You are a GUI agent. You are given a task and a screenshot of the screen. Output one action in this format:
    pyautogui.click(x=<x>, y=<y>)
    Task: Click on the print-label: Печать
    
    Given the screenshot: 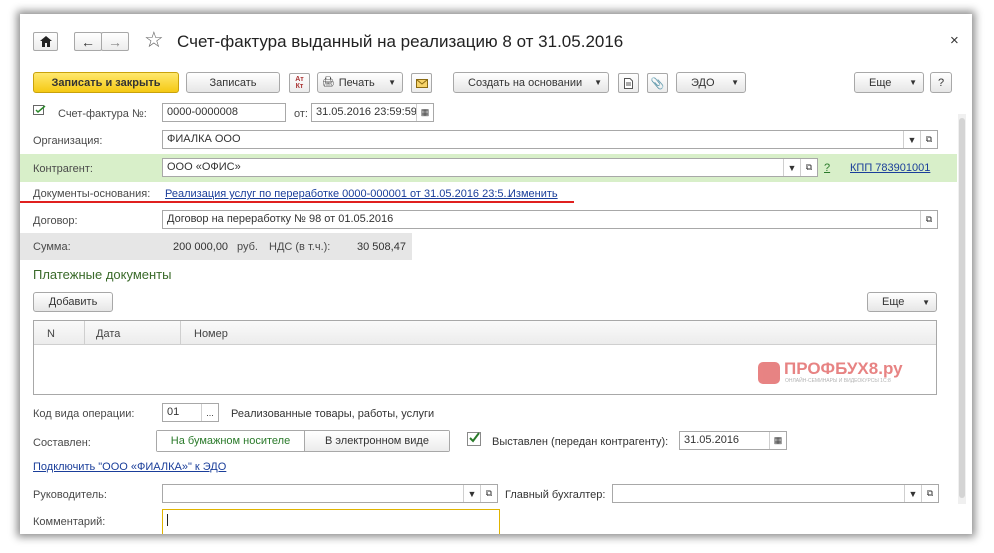 What is the action you would take?
    pyautogui.click(x=356, y=82)
    